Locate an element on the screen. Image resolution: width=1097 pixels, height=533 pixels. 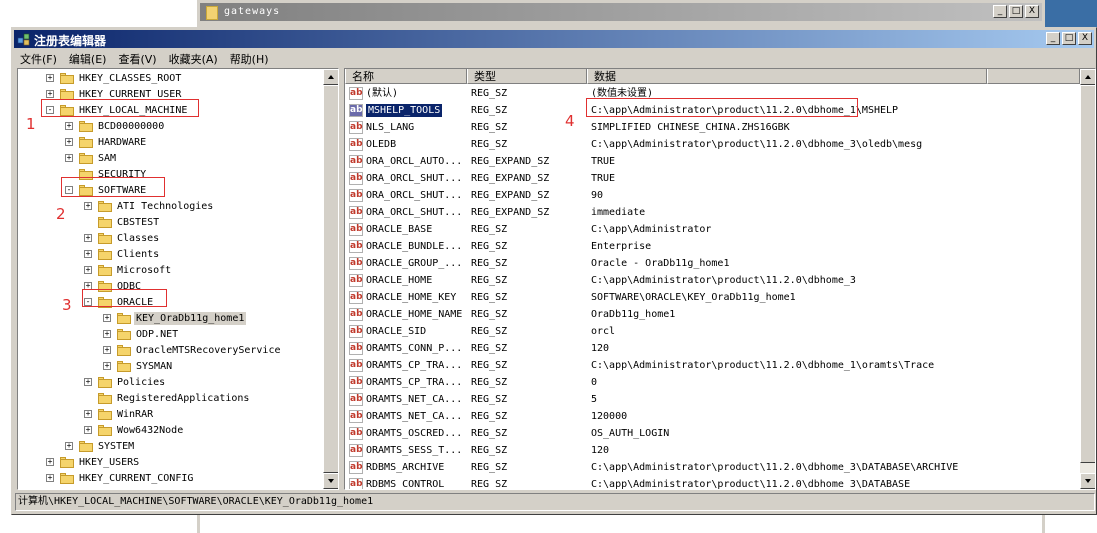
tree-node-label: ODP.NET is located at coordinates (157, 334).